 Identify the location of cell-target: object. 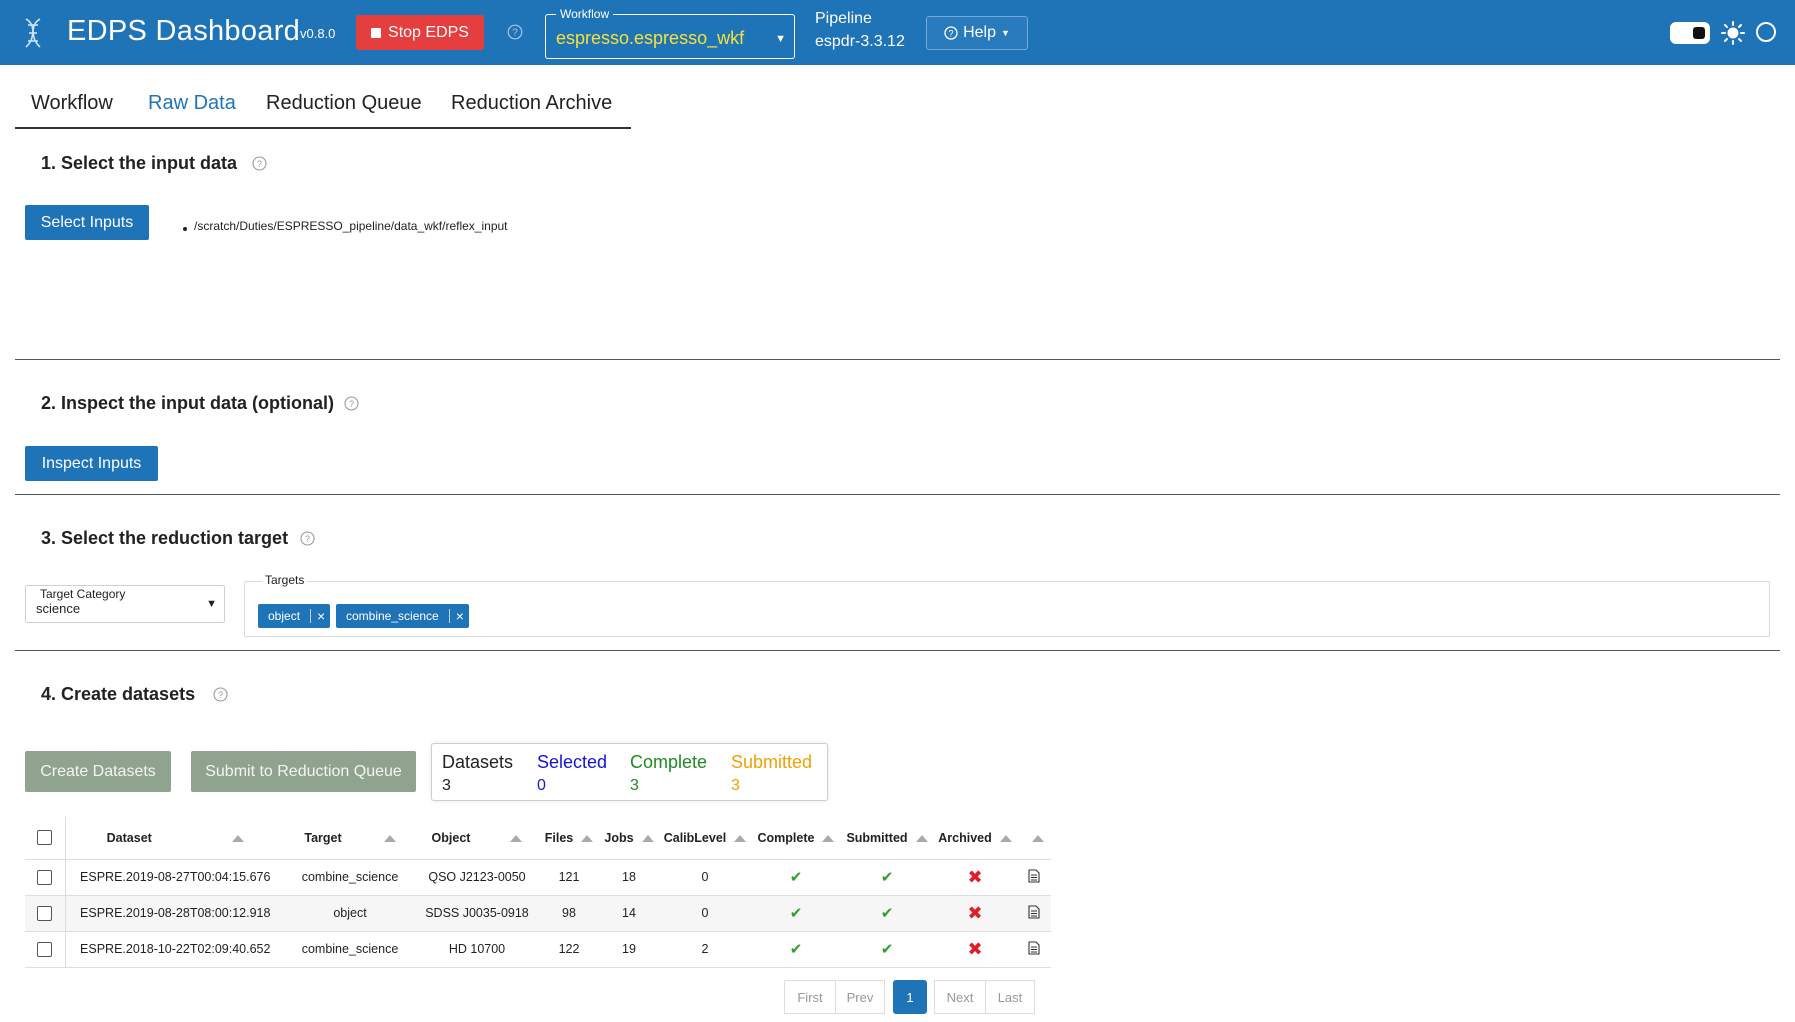
(350, 913).